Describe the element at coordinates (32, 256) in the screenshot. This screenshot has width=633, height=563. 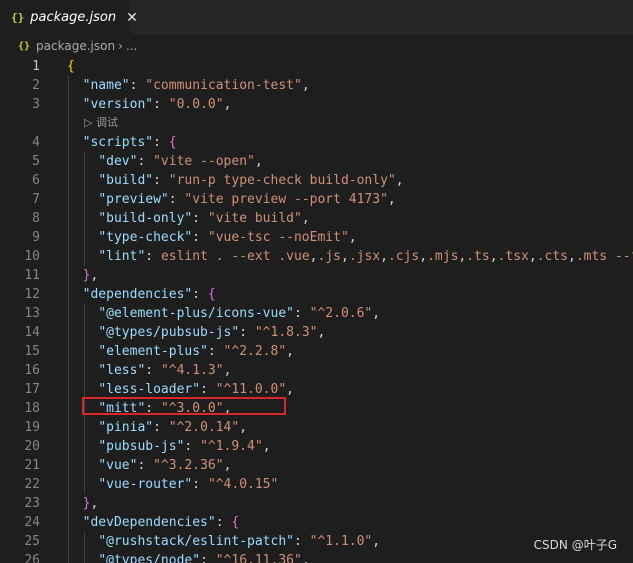
I see `line-number: 10` at that location.